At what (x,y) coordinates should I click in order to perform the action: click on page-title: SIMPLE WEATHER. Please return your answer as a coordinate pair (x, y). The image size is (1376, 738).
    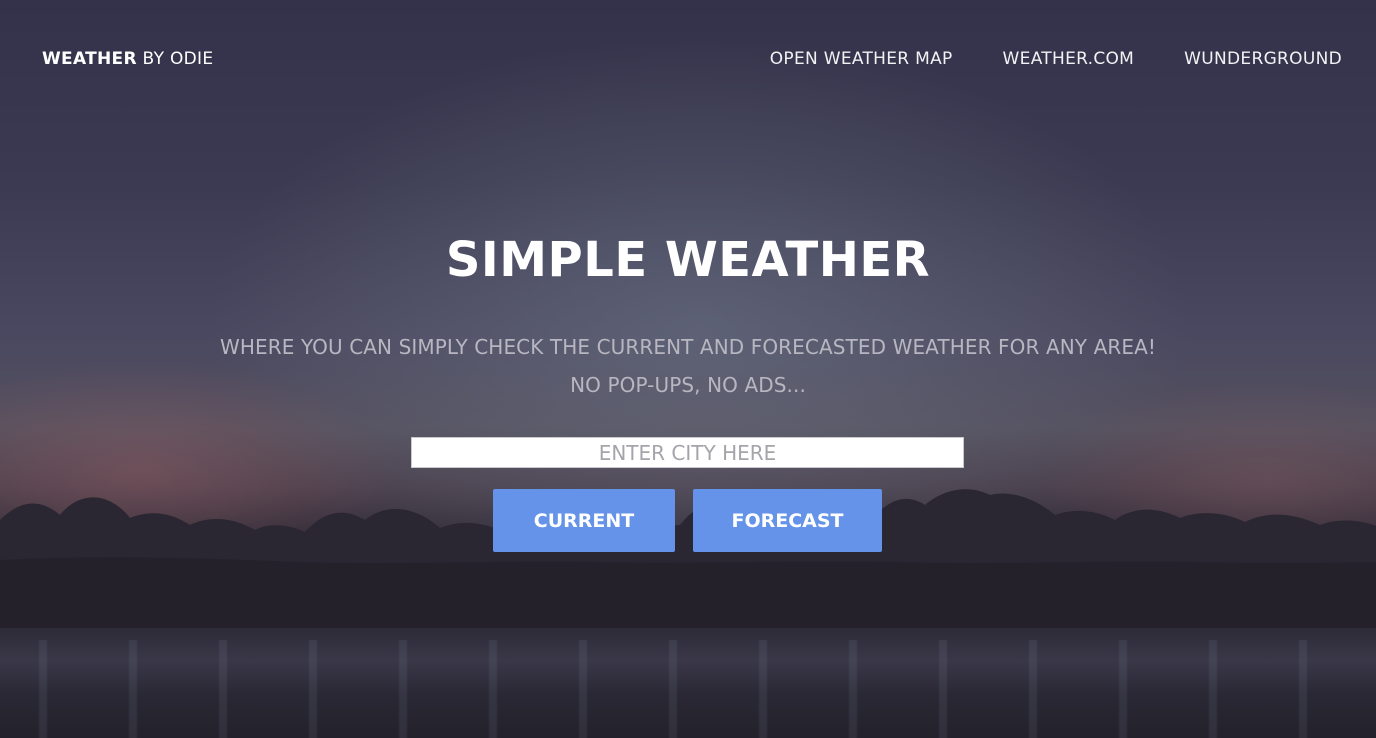
    Looking at the image, I should click on (688, 260).